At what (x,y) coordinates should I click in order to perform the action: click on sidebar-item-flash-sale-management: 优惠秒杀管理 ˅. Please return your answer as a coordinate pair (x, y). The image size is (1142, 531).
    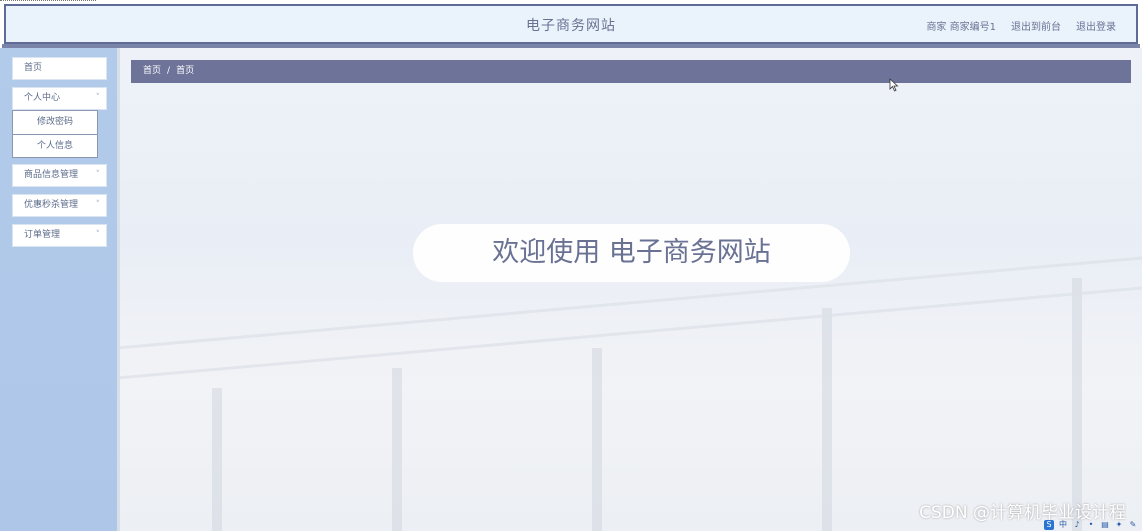
    Looking at the image, I should click on (59, 205).